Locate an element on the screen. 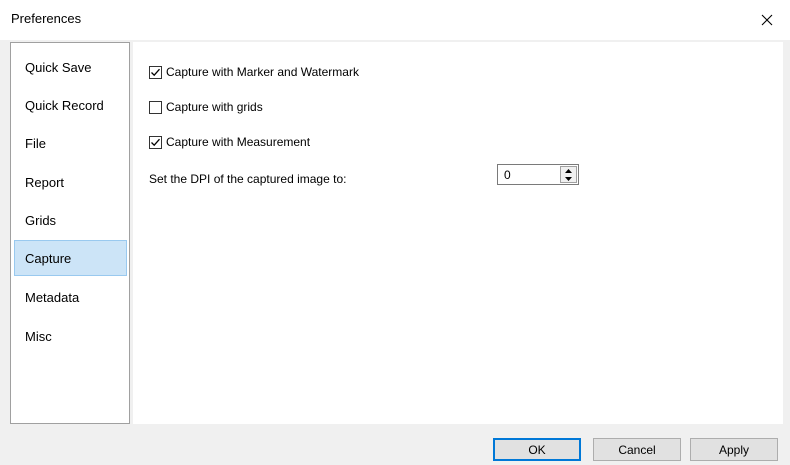 This screenshot has width=790, height=465. sidebar-item-quick-record: Quick Record is located at coordinates (70, 105).